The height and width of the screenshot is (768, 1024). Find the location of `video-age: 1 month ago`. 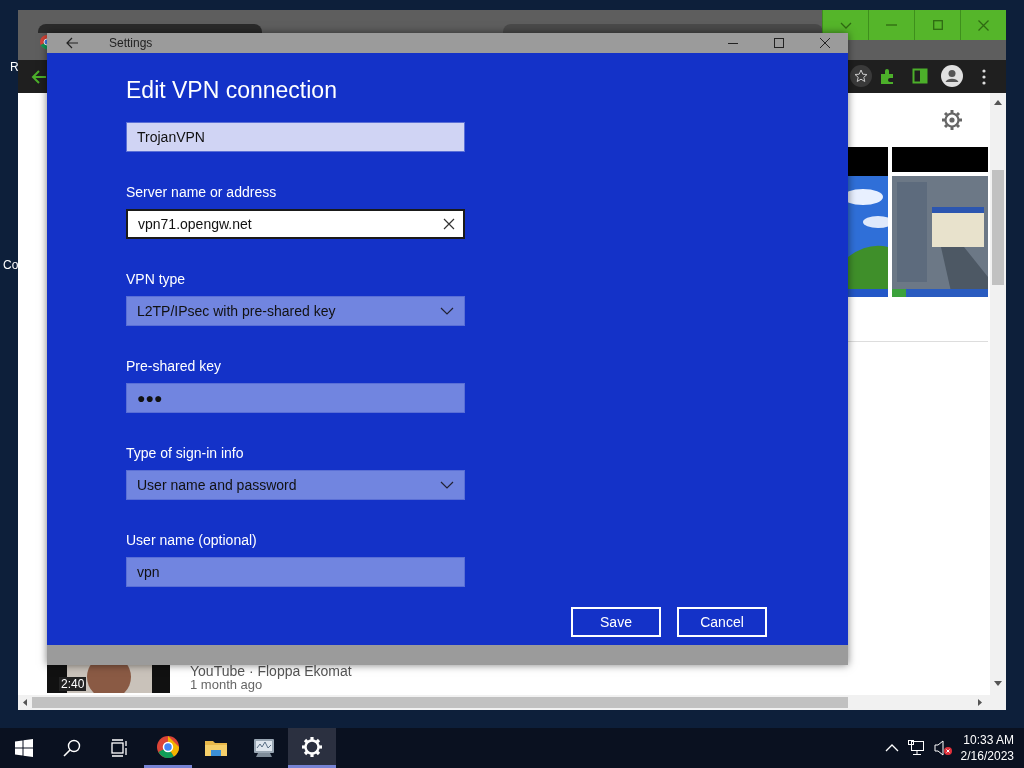

video-age: 1 month ago is located at coordinates (226, 685).